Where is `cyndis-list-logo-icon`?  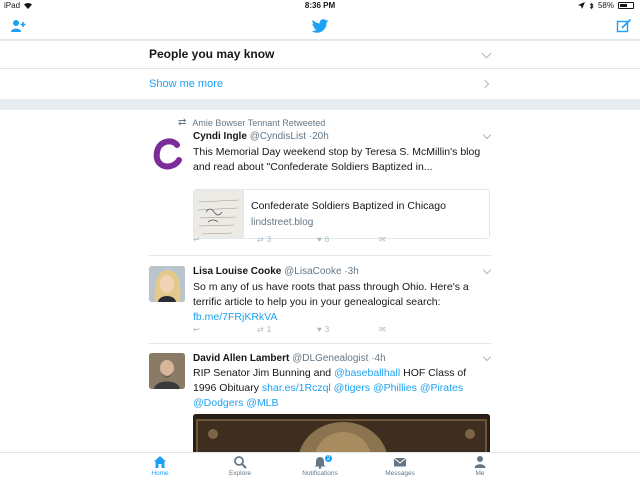 cyndis-list-logo-icon is located at coordinates (167, 154).